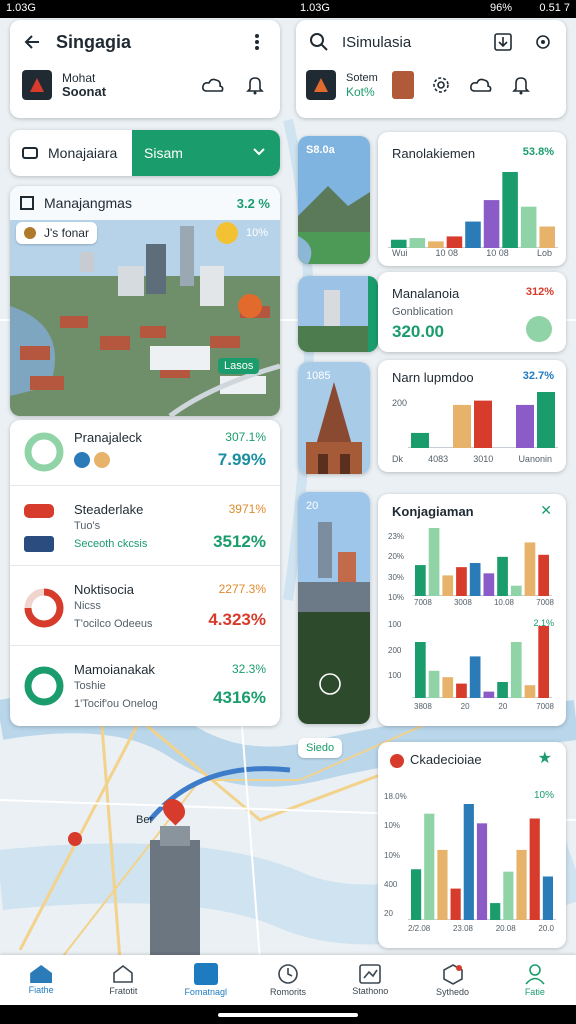 The width and height of the screenshot is (576, 1024). Describe the element at coordinates (370, 991) in the screenshot. I see `nav-label: Stathono` at that location.